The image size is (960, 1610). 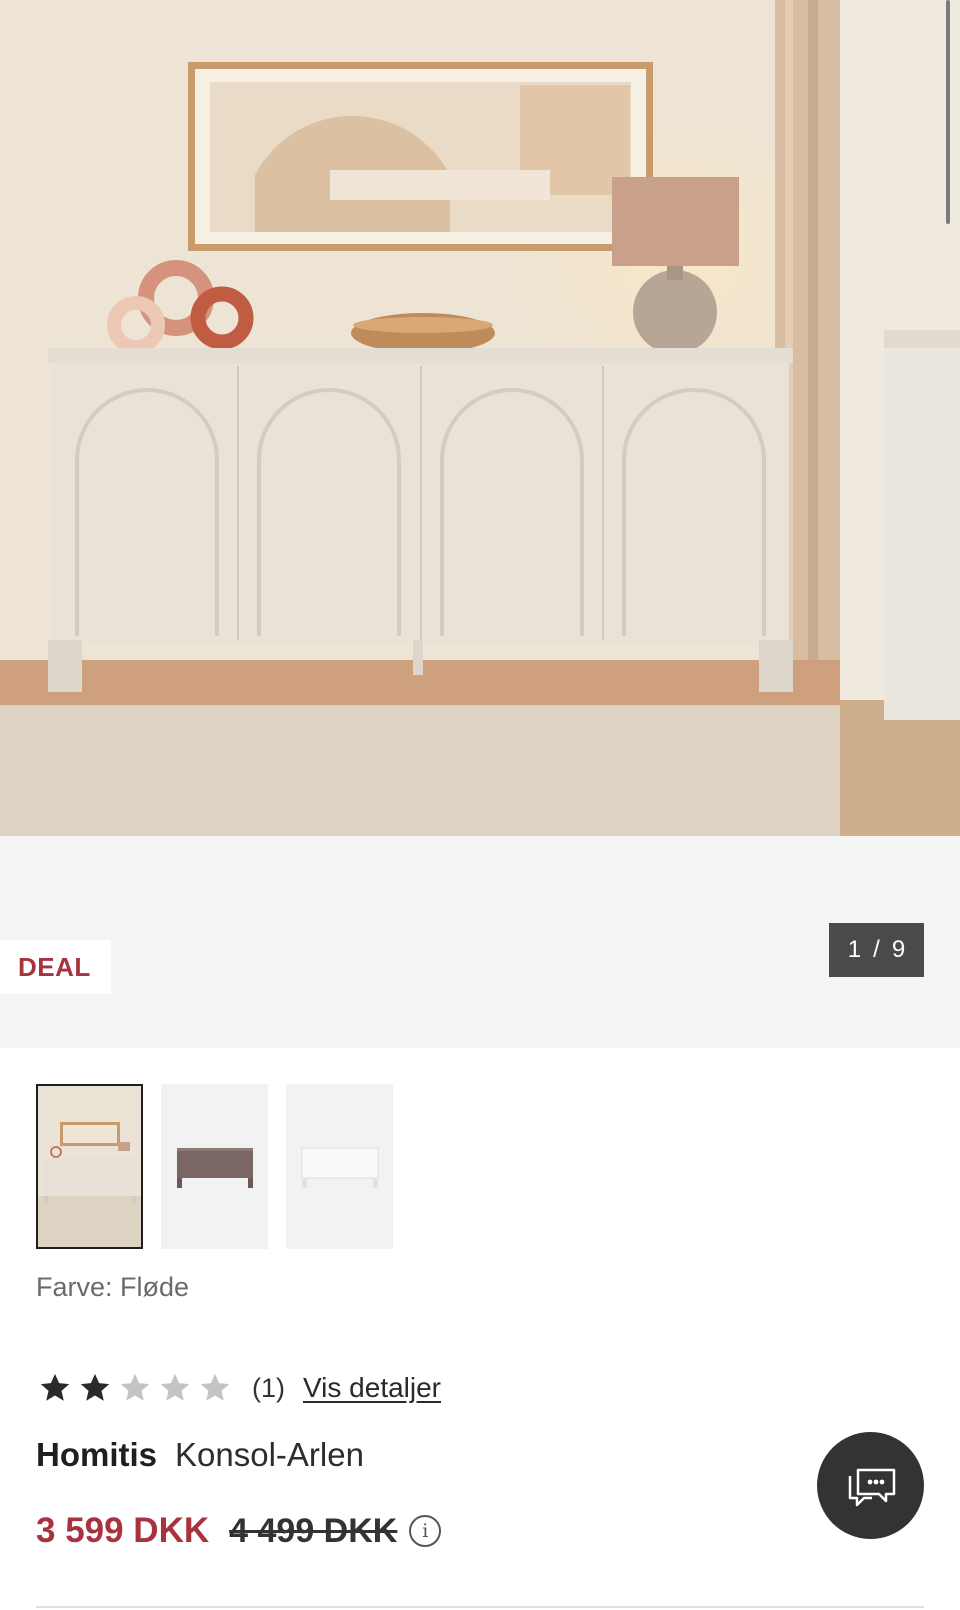 What do you see at coordinates (372, 1388) in the screenshot?
I see `view-details-link: Vis detaljer` at bounding box center [372, 1388].